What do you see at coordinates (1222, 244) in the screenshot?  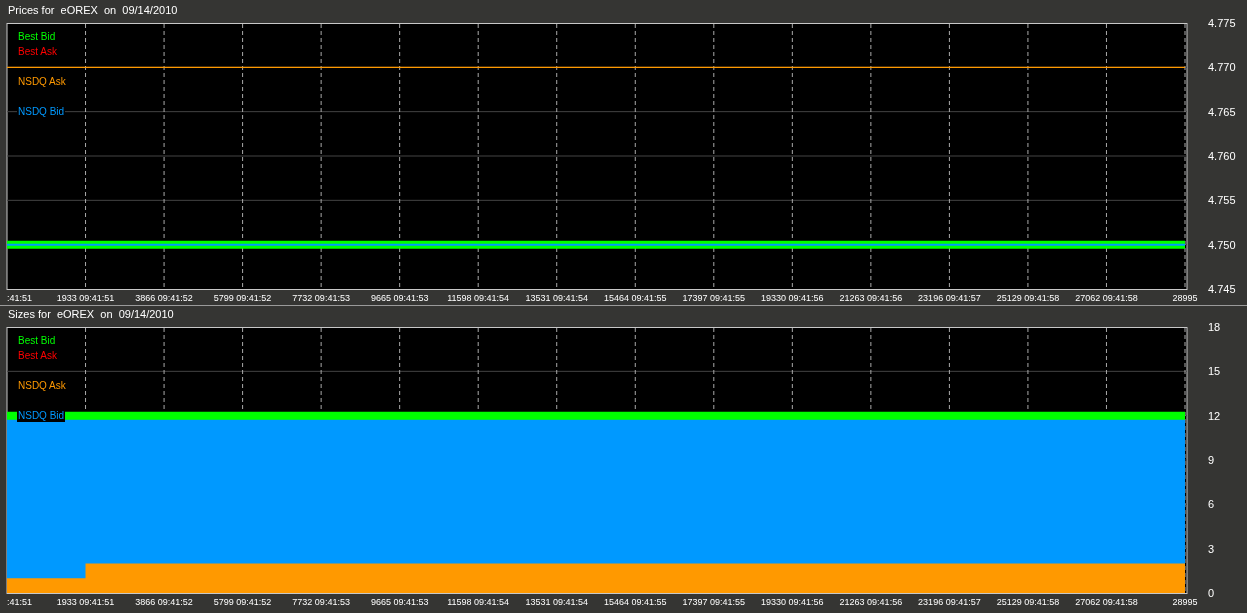 I see `y-tick-label: 4.750` at bounding box center [1222, 244].